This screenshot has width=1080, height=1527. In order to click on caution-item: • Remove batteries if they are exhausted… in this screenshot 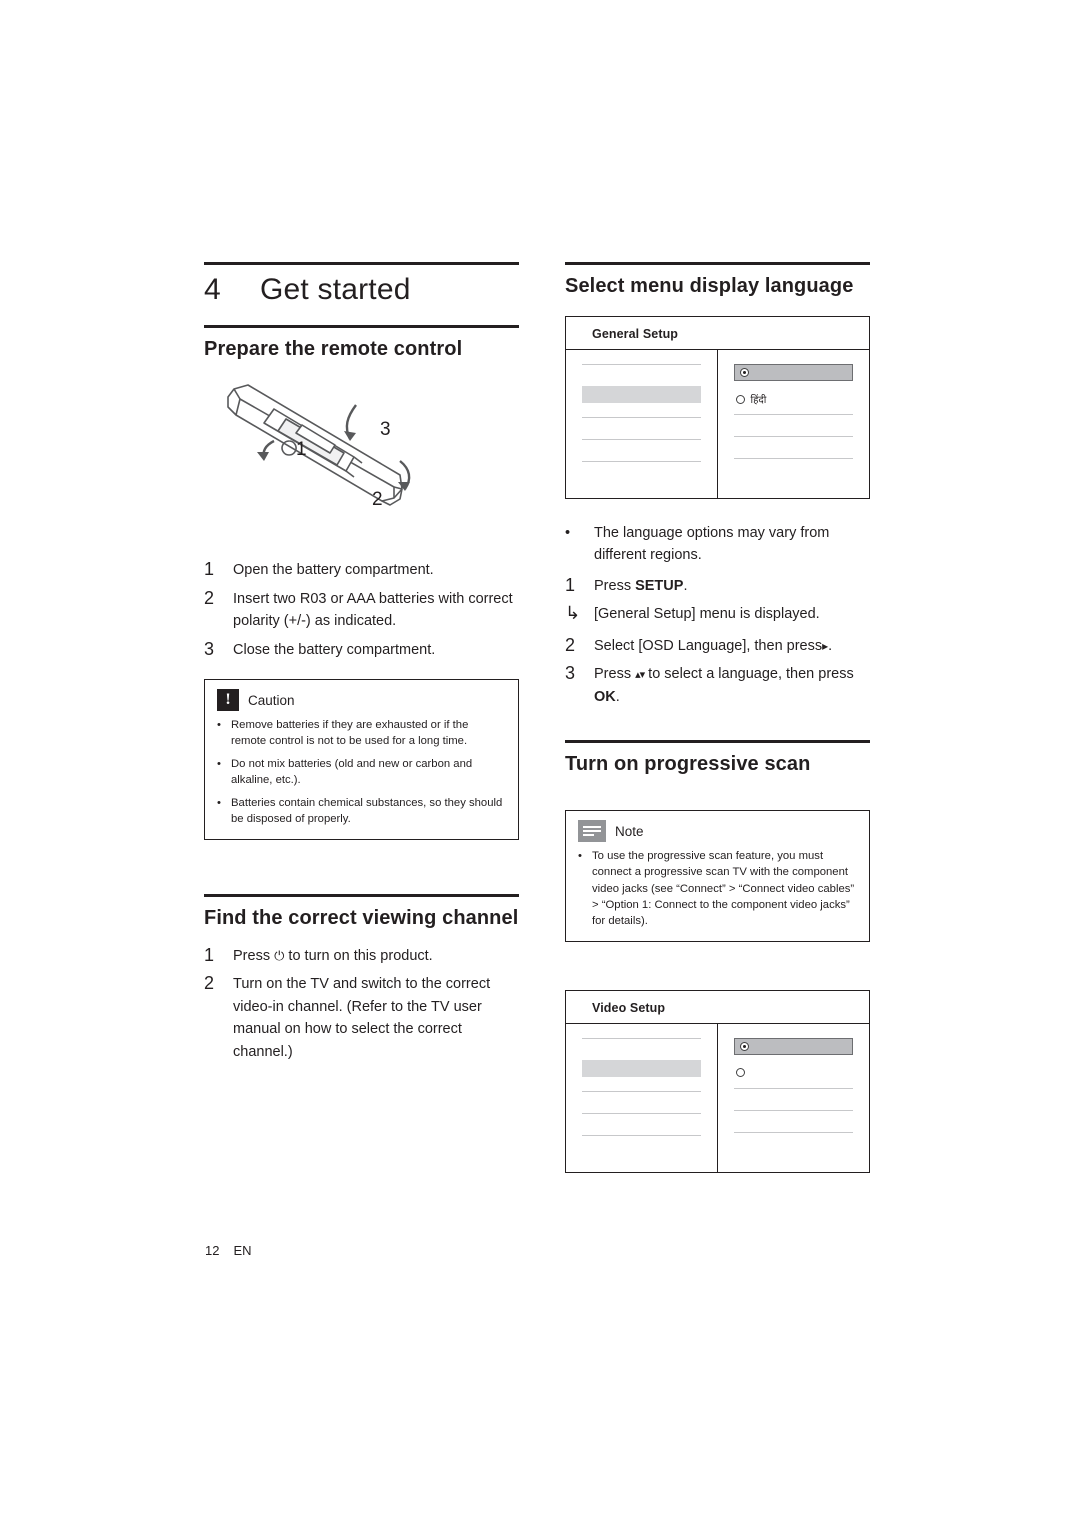, I will do `click(360, 733)`.